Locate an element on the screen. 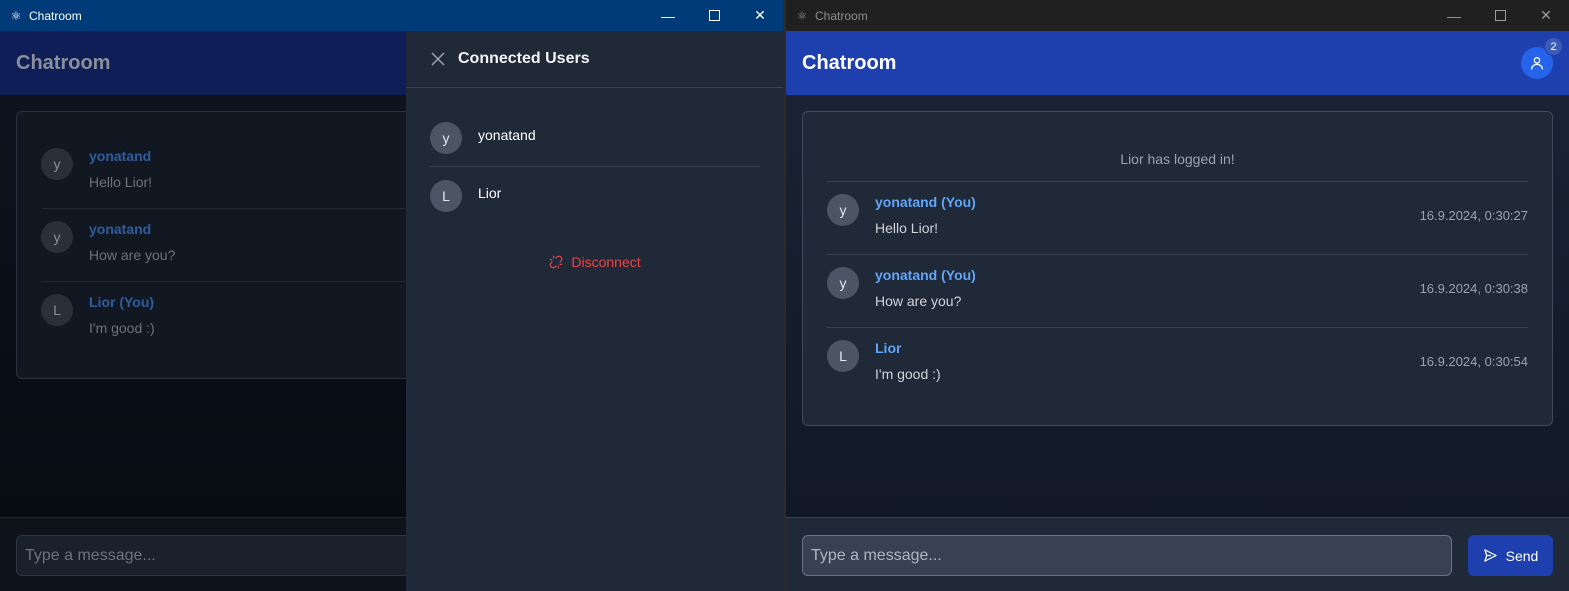 This screenshot has width=1569, height=591. message-timestamp: 16.9.2024, 0:30:27 is located at coordinates (1473, 215).